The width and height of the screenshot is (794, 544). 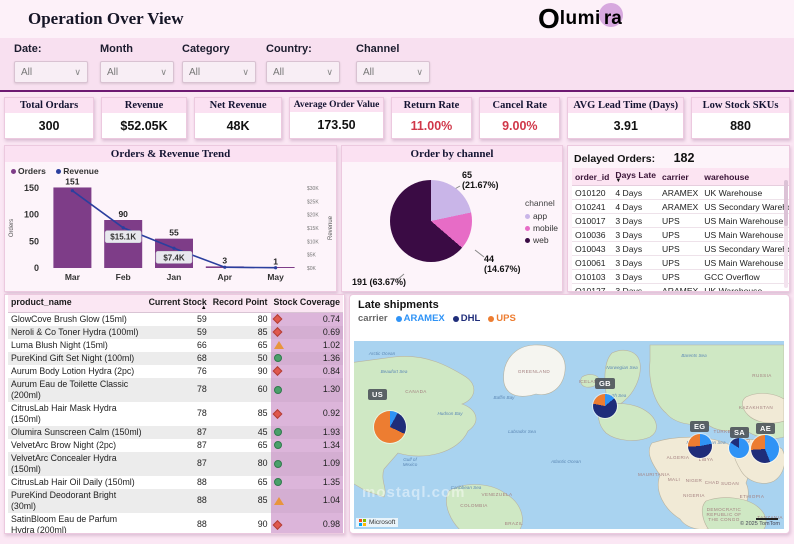 What do you see at coordinates (306, 304) in the screenshot?
I see `column-header: Stock Coverage` at bounding box center [306, 304].